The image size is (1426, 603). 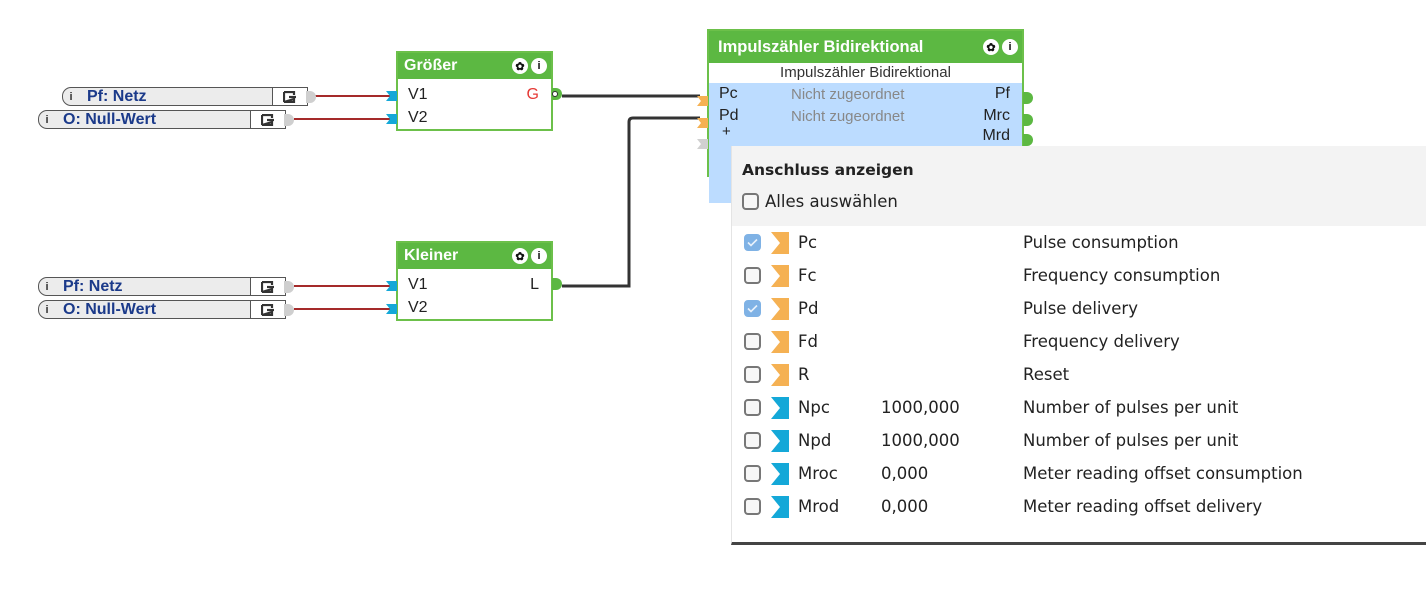 What do you see at coordinates (920, 440) in the screenshot?
I see `port-value: 1000,000` at bounding box center [920, 440].